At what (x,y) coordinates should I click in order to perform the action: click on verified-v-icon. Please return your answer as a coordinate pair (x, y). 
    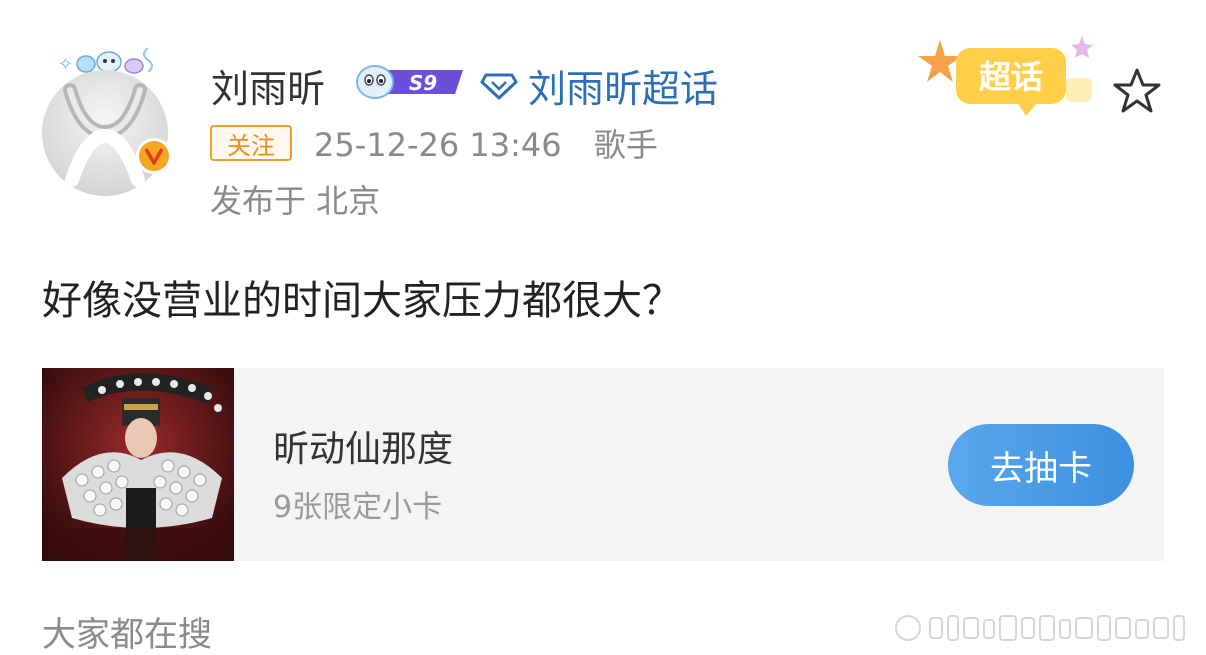
    Looking at the image, I should click on (154, 156).